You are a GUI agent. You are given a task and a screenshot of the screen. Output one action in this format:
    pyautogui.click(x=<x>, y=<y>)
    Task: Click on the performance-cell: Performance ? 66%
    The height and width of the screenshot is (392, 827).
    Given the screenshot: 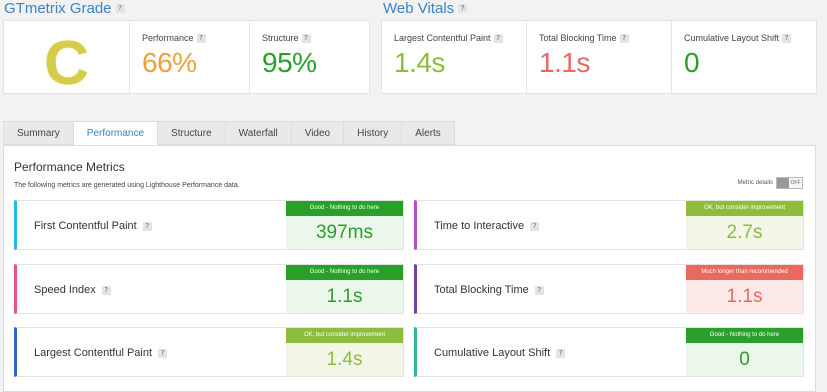 What is the action you would take?
    pyautogui.click(x=189, y=57)
    